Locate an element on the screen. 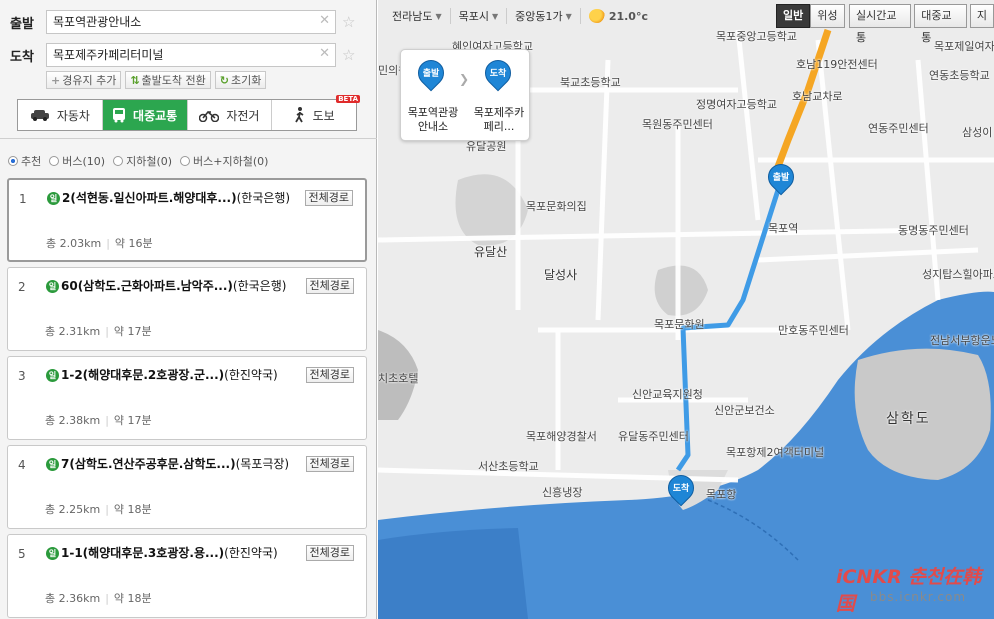 The height and width of the screenshot is (619, 994). route-number: 3 is located at coordinates (22, 376).